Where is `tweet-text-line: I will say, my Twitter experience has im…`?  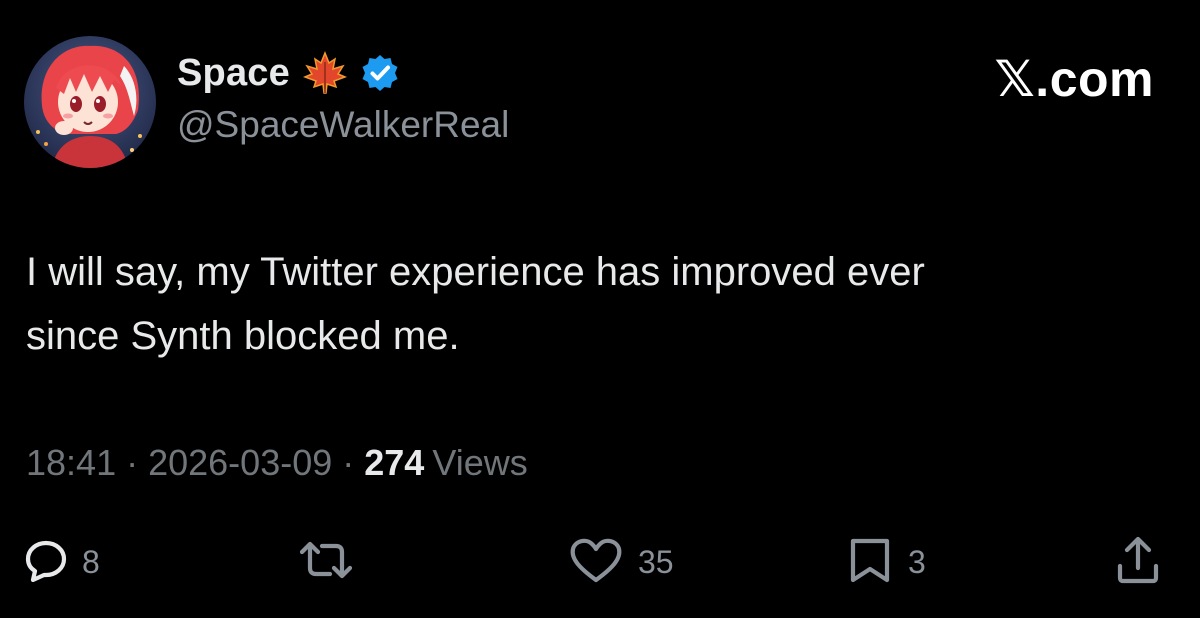
tweet-text-line: I will say, my Twitter experience has im… is located at coordinates (475, 272).